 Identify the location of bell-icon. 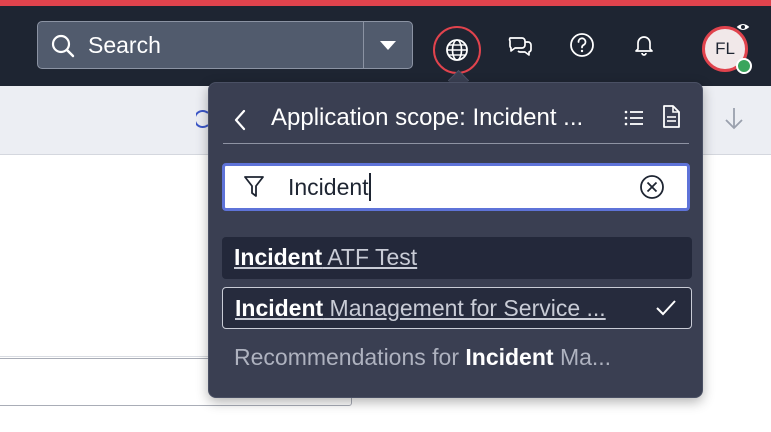
(644, 46).